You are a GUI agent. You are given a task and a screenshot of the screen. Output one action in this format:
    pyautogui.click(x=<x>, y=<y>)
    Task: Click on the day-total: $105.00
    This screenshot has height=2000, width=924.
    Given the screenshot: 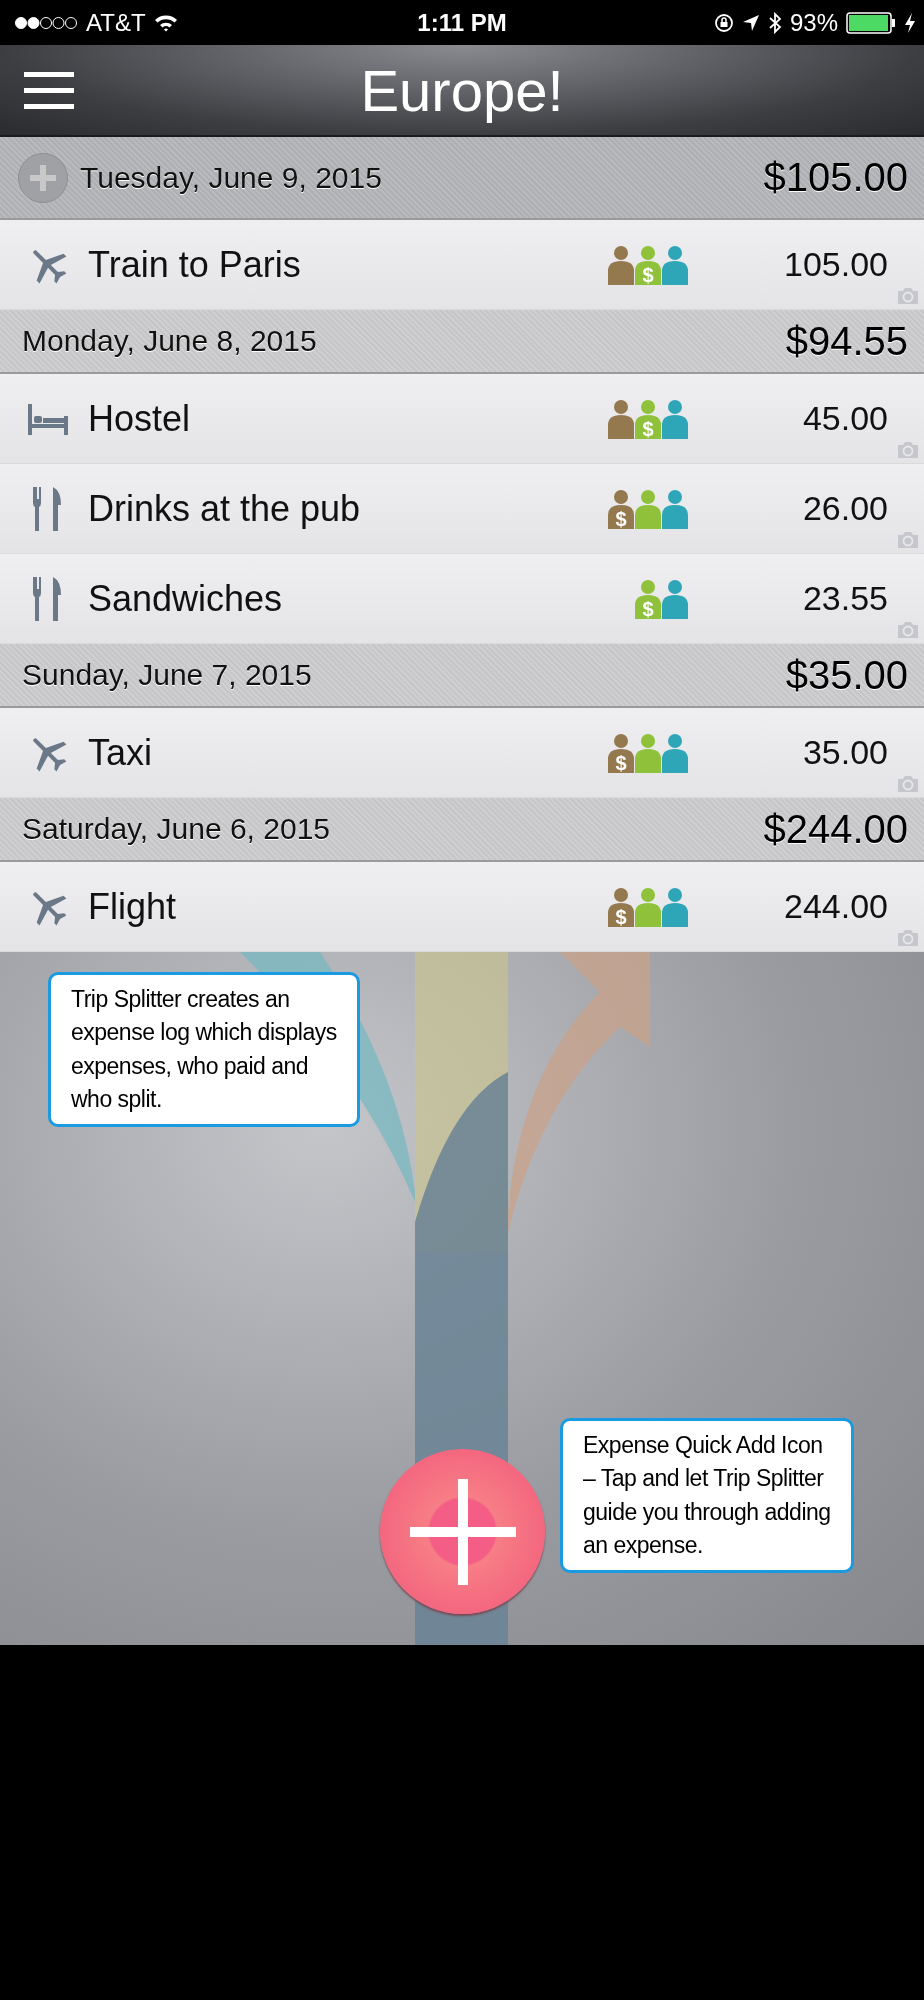 What is the action you would take?
    pyautogui.click(x=835, y=177)
    